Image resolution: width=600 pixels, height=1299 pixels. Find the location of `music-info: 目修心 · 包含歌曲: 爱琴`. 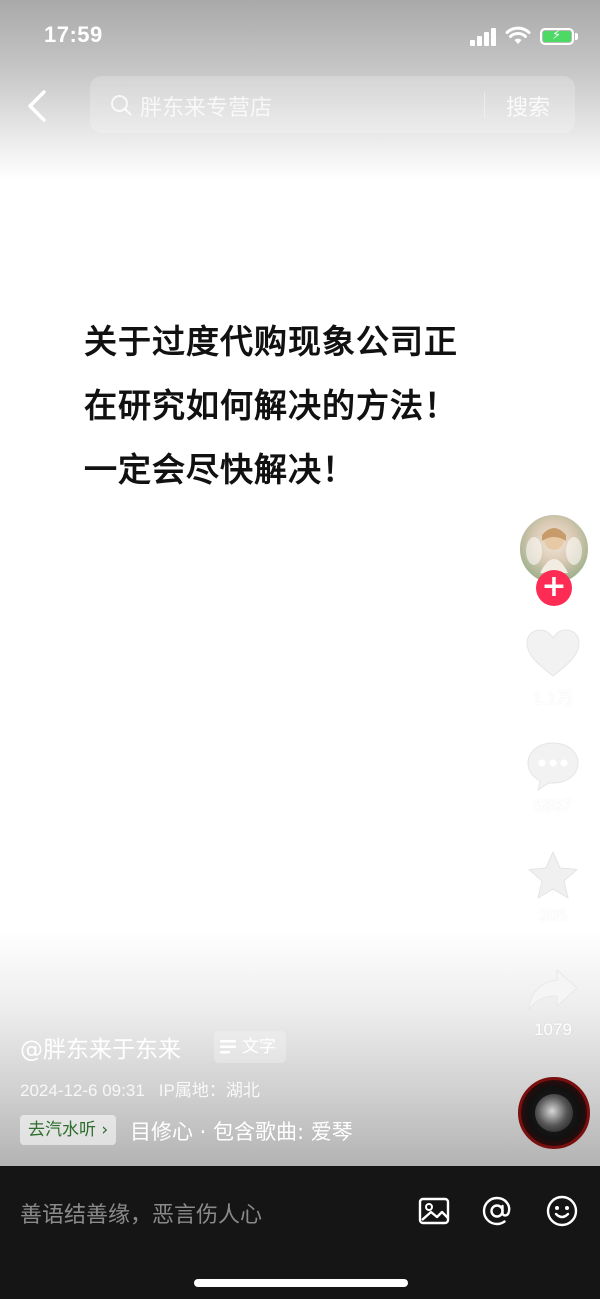

music-info: 目修心 · 包含歌曲: 爱琴 is located at coordinates (241, 1131).